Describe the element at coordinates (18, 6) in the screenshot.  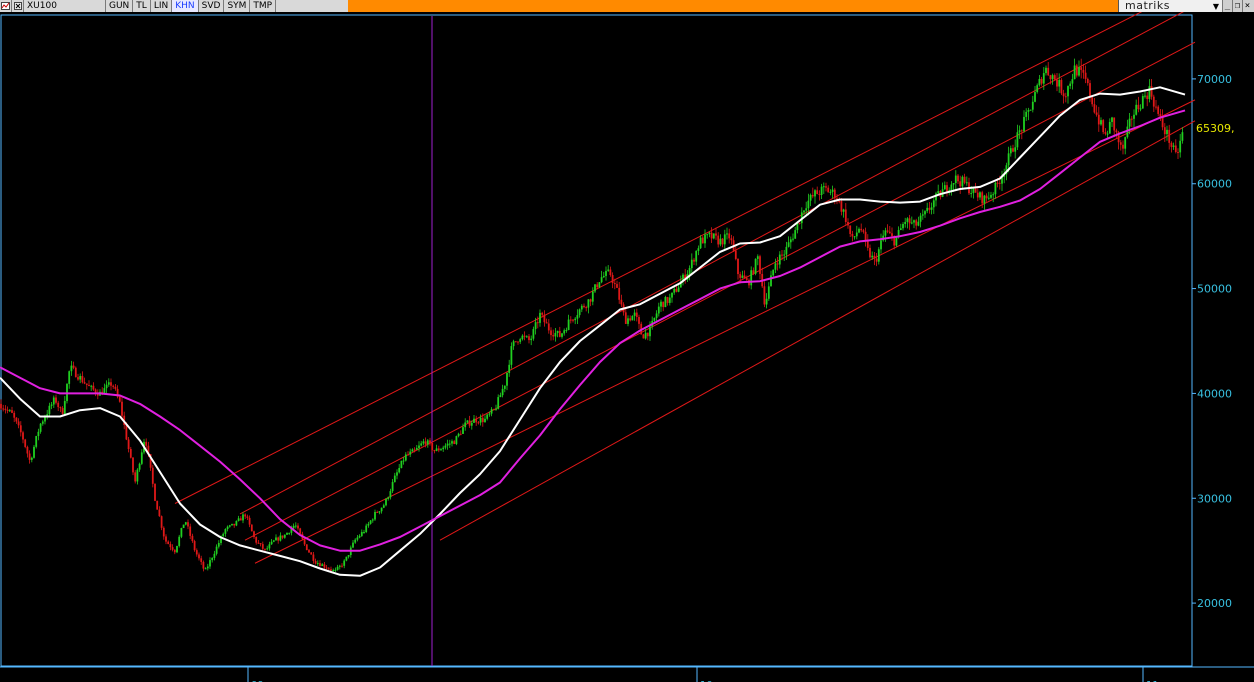
I see `close-small-icon` at that location.